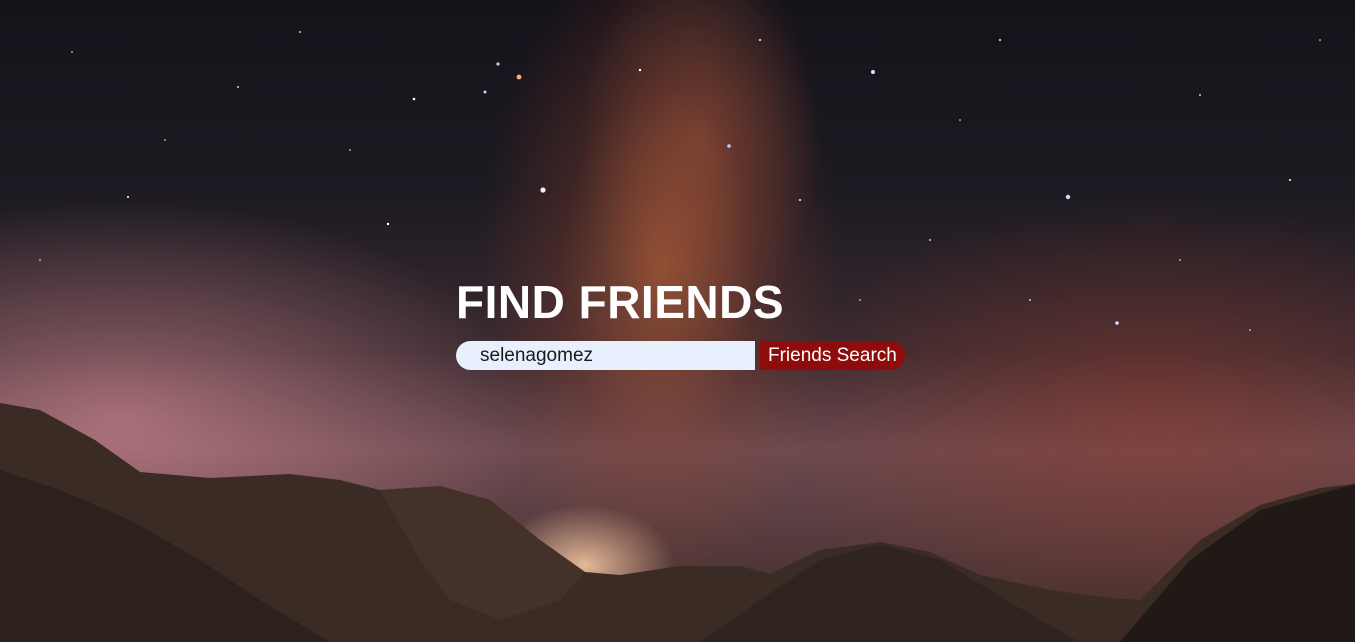 The height and width of the screenshot is (642, 1355). Describe the element at coordinates (620, 302) in the screenshot. I see `page-title: FIND FRIENDS` at that location.